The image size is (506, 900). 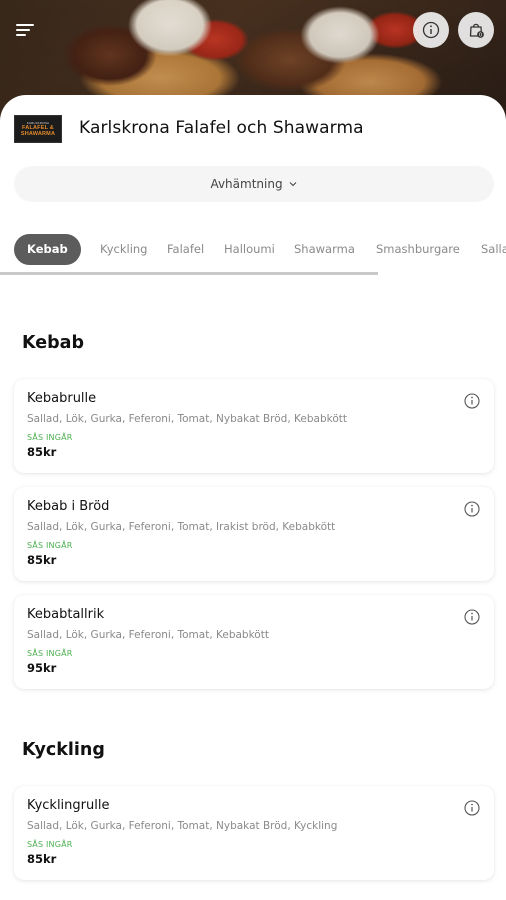 I want to click on item-name: Kebabtallrik, so click(x=66, y=614).